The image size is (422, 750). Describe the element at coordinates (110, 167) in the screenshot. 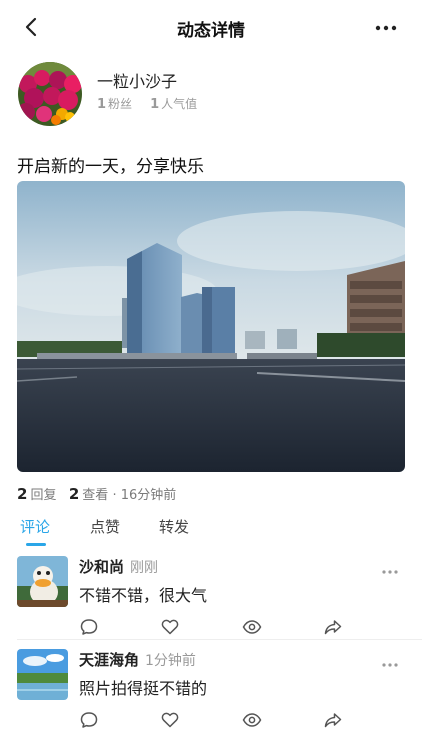

I see `post-text: 开启新的一天，分享快乐` at that location.